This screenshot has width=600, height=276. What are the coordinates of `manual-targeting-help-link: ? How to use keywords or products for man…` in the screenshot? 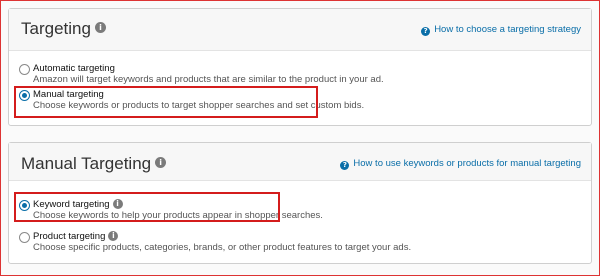 It's located at (460, 164).